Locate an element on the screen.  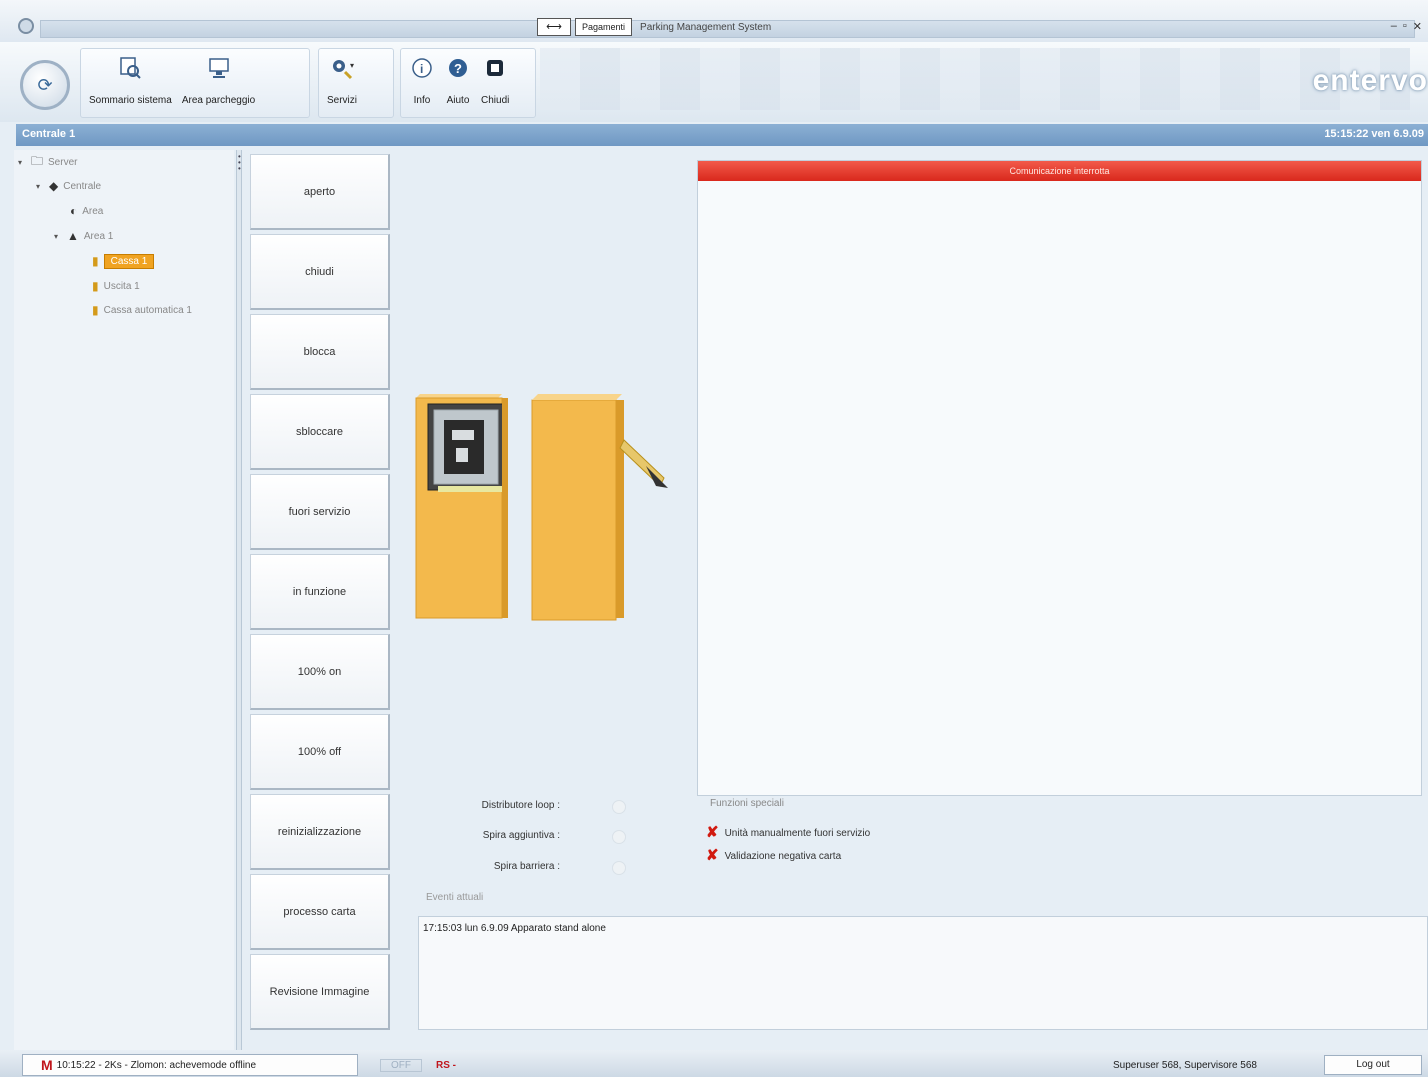
ribbon-group-help: i Info ? Aiuto Chiudi is located at coordinates (468, 83).